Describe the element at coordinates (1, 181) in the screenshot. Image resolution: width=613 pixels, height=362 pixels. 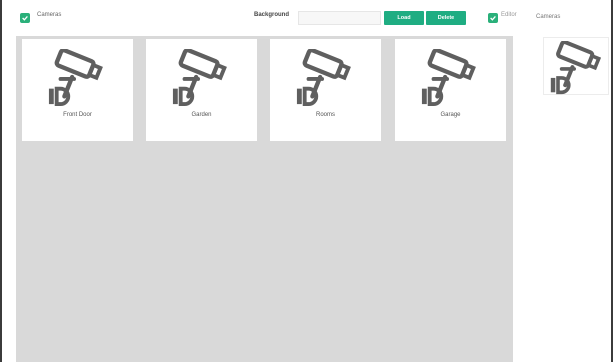
I see `window-frame-left` at that location.